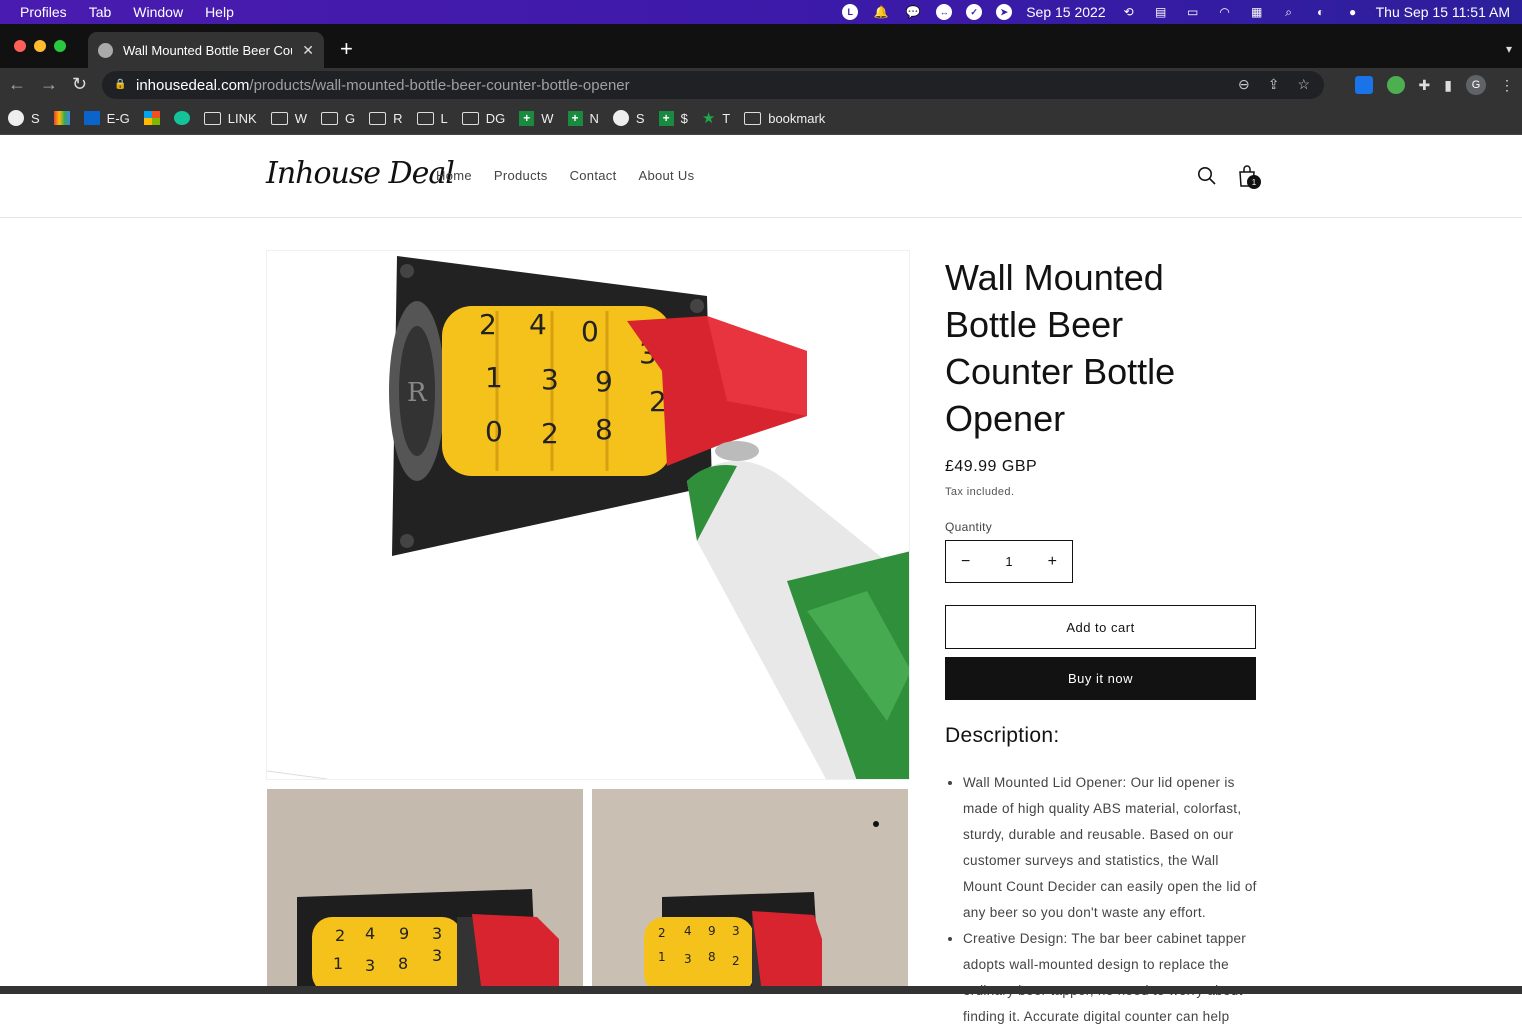 The image size is (1522, 1030). What do you see at coordinates (969, 527) in the screenshot?
I see `quantity-label: Quantity` at bounding box center [969, 527].